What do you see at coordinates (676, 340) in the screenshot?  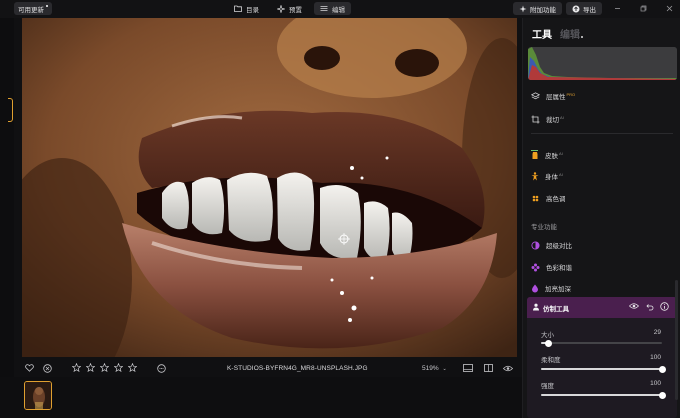 I see `panel-scrollbar` at bounding box center [676, 340].